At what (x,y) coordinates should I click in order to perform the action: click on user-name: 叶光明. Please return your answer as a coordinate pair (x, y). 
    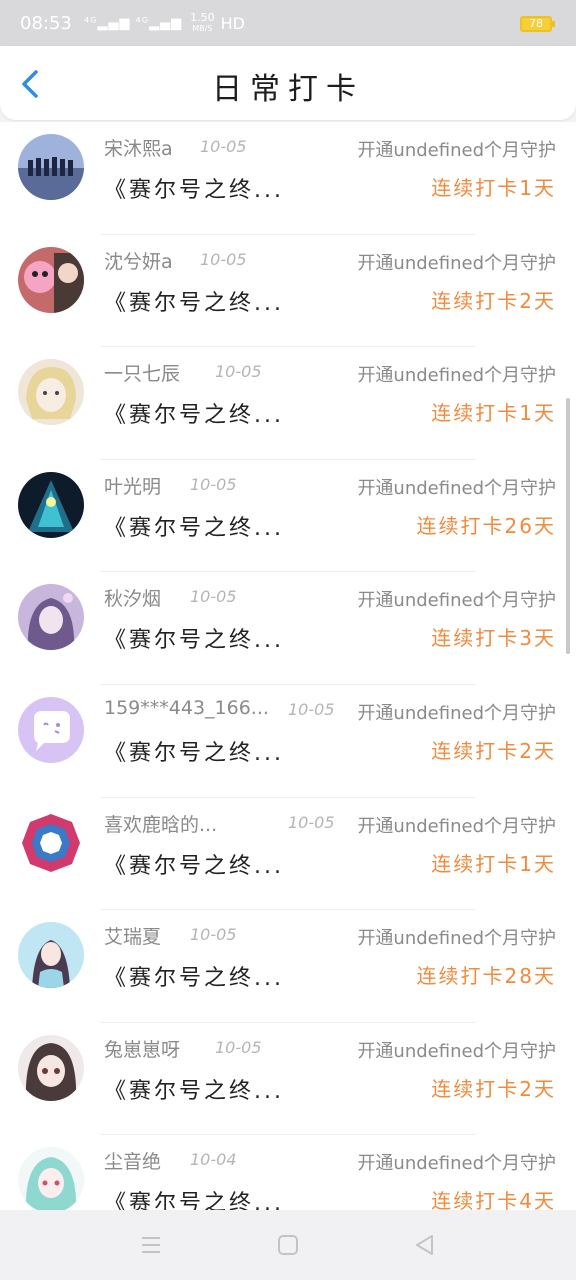
    Looking at the image, I should click on (133, 486).